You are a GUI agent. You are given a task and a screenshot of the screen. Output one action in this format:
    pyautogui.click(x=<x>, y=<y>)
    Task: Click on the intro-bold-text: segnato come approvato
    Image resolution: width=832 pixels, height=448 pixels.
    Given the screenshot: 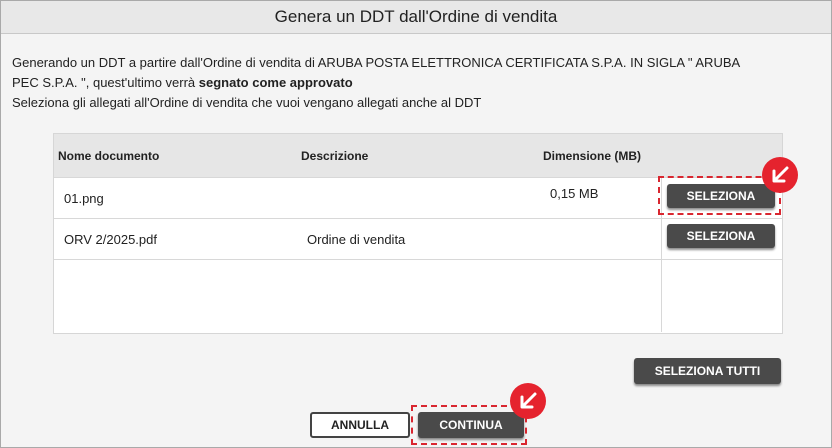 What is the action you would take?
    pyautogui.click(x=275, y=82)
    